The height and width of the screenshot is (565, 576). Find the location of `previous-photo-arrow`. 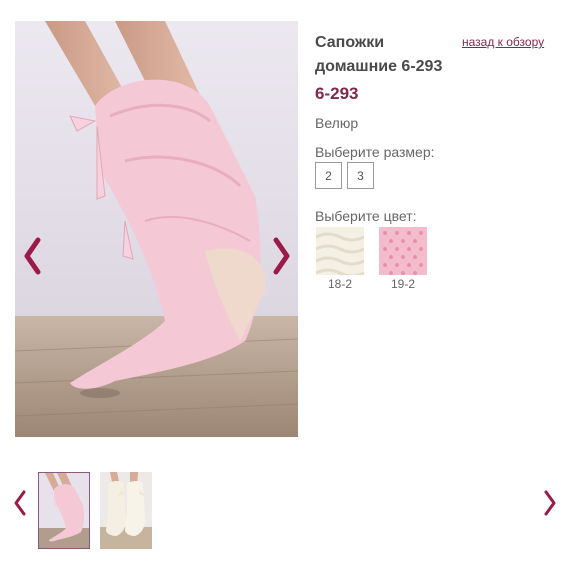

previous-photo-arrow is located at coordinates (32, 256).